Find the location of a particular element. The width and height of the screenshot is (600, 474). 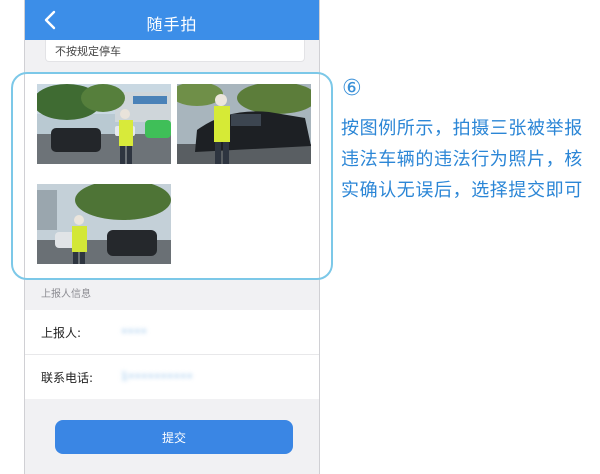

reporter-name-value: •••• is located at coordinates (134, 331).